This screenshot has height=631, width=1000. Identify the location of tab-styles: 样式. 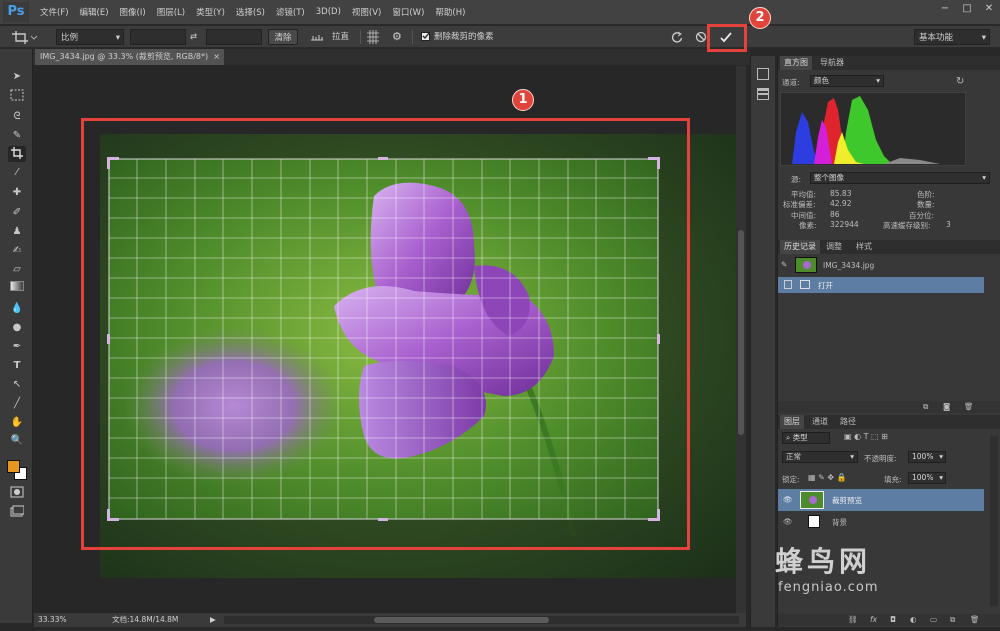
(864, 247).